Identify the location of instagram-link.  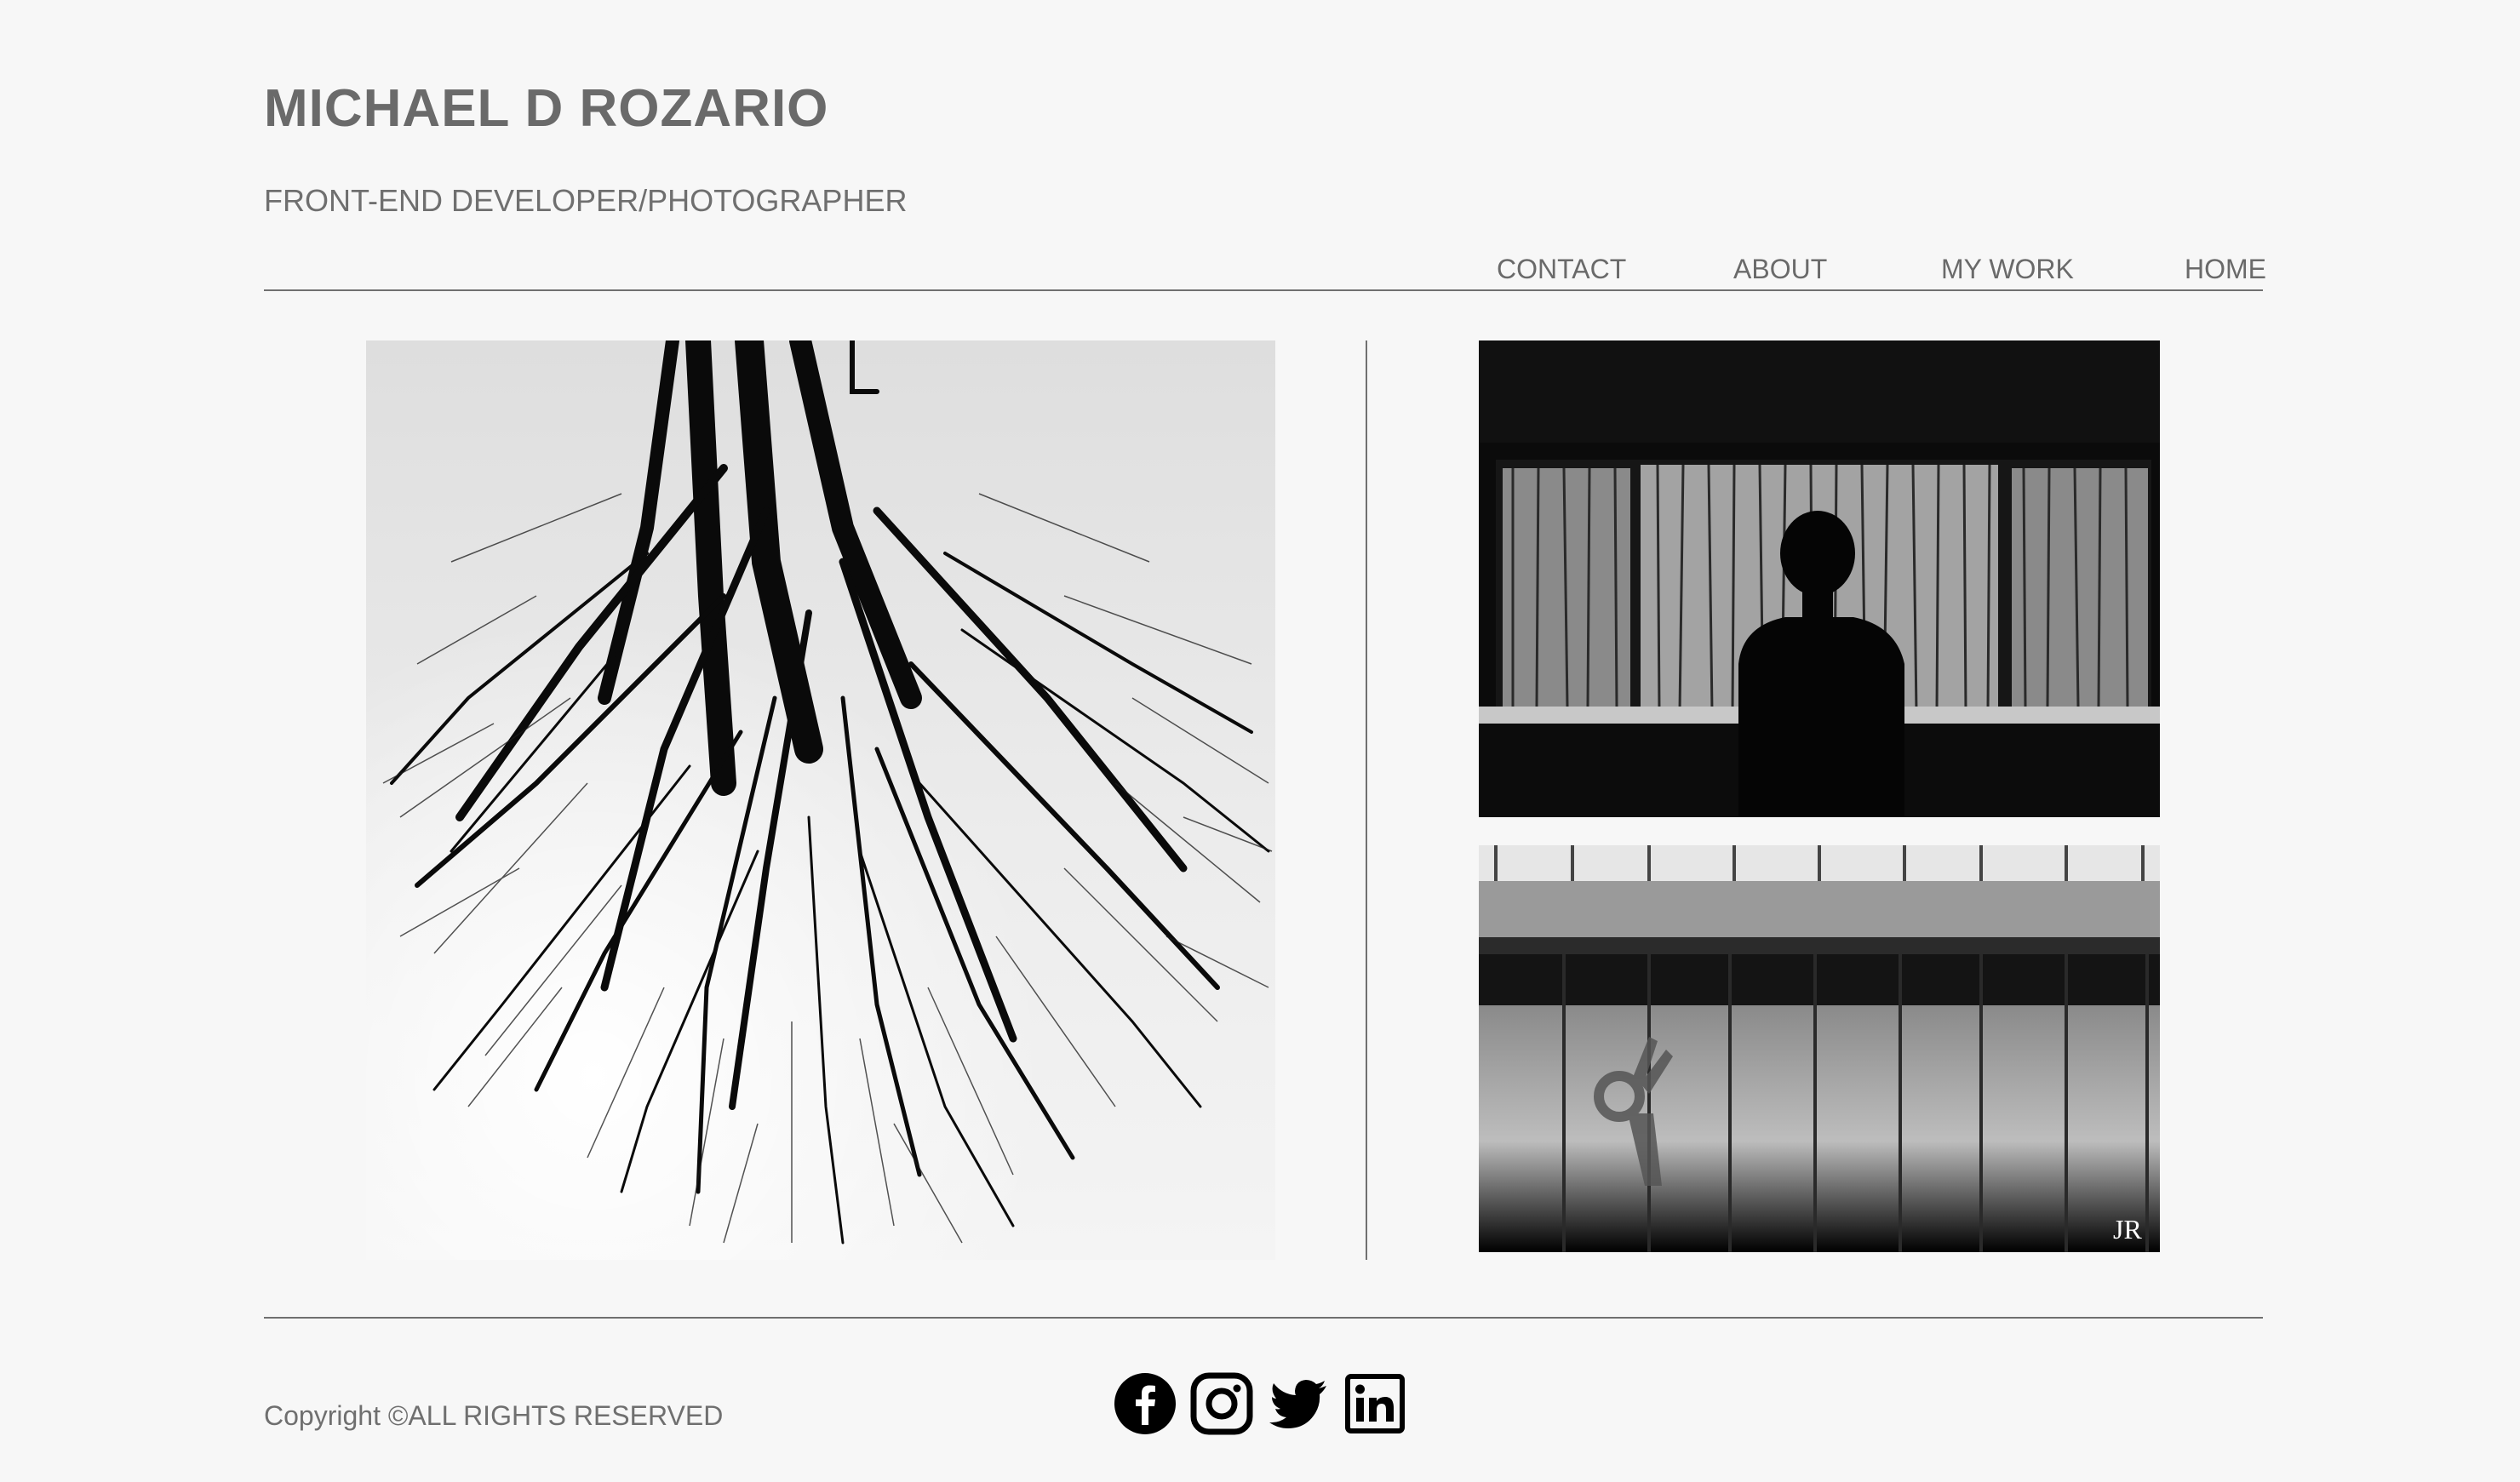
(1221, 1403).